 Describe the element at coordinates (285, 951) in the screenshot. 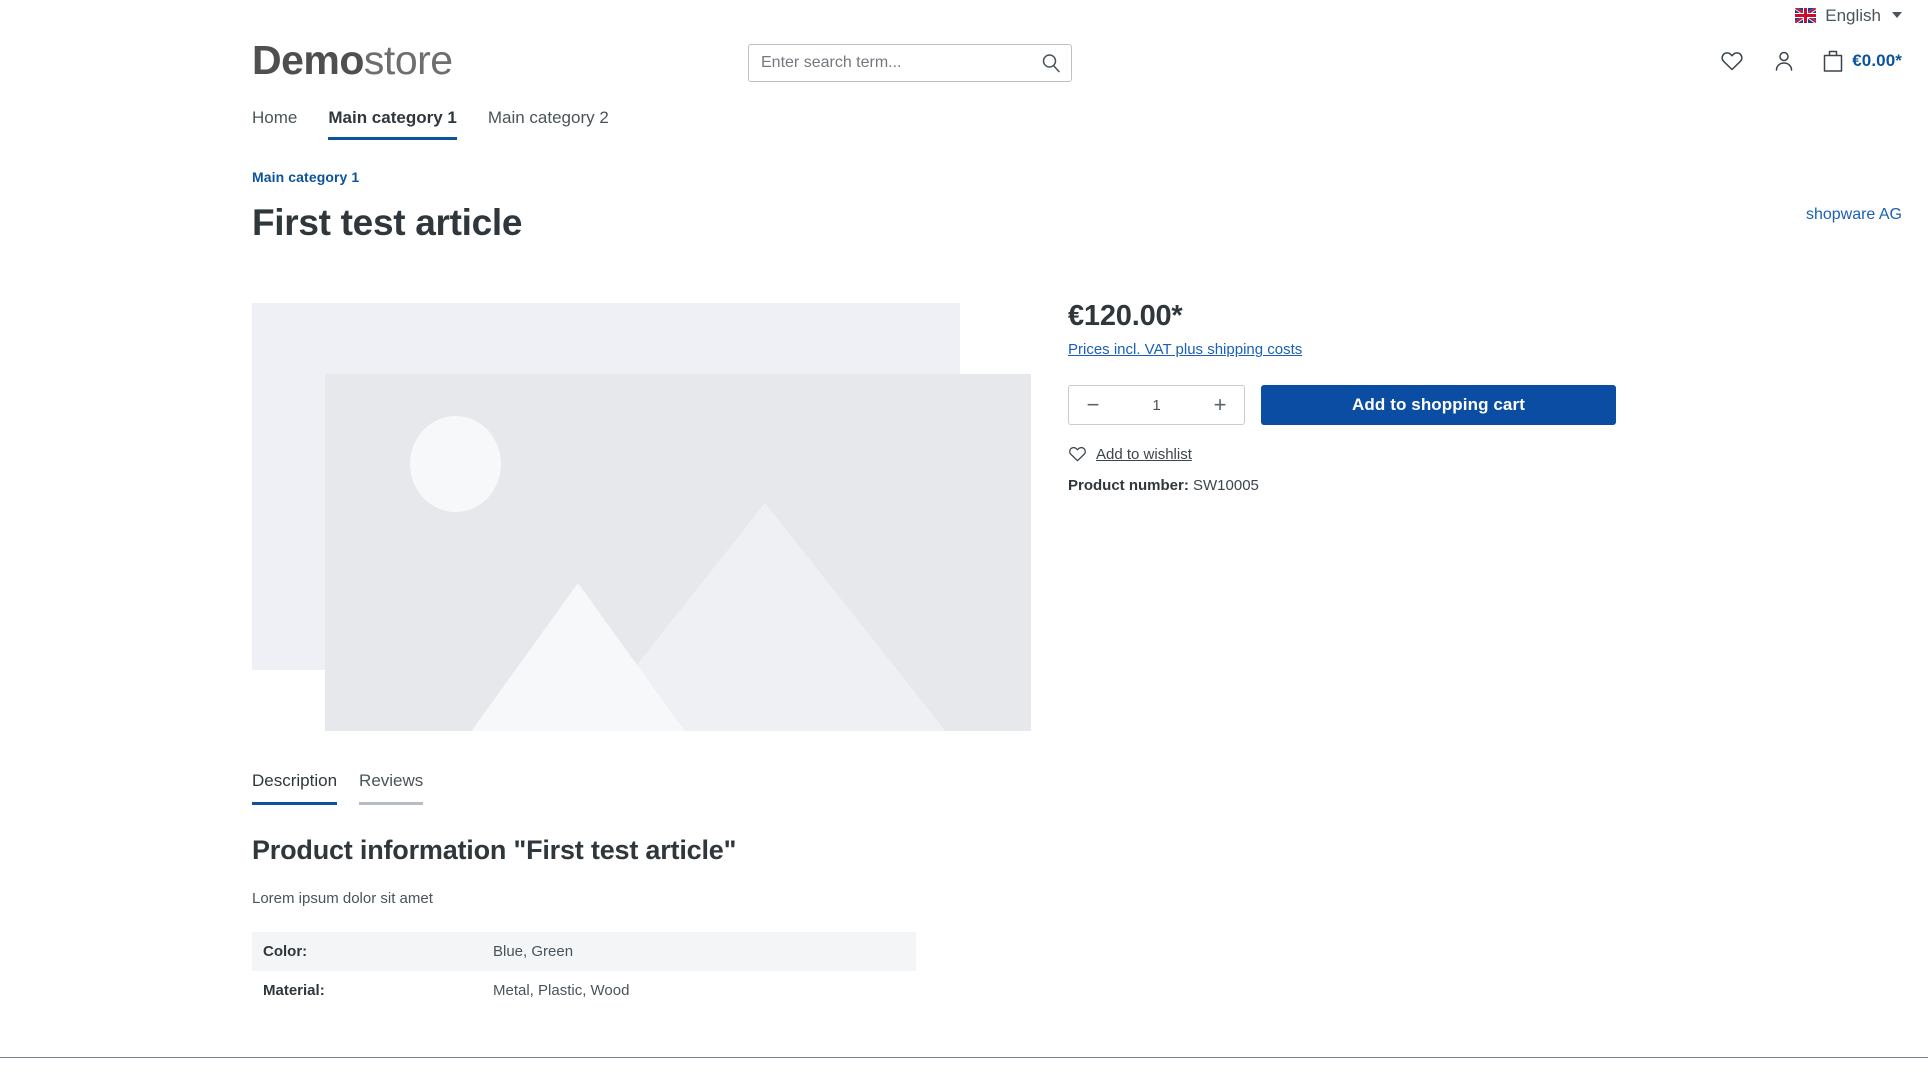

I see `property-key: Color:` at that location.